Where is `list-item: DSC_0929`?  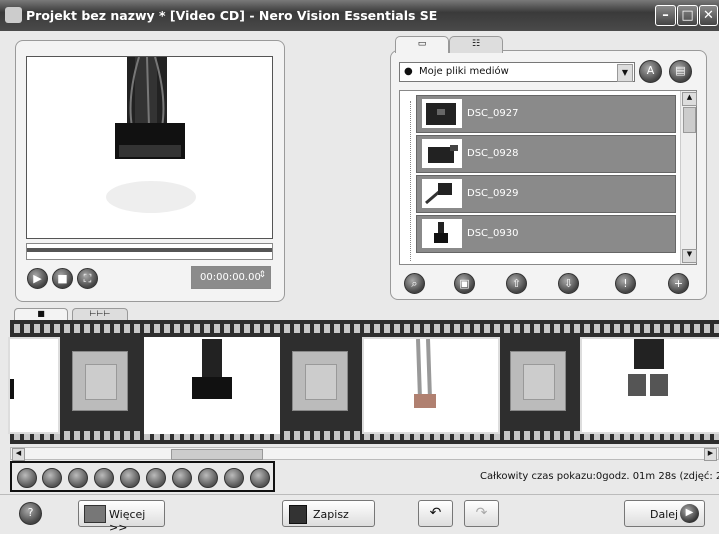 list-item: DSC_0929 is located at coordinates (546, 194).